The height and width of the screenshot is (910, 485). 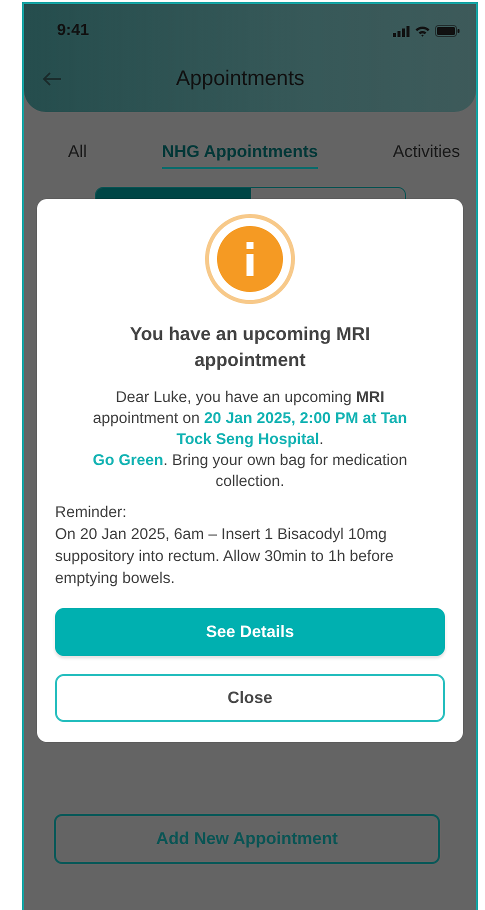 What do you see at coordinates (77, 155) in the screenshot?
I see `tab: All` at bounding box center [77, 155].